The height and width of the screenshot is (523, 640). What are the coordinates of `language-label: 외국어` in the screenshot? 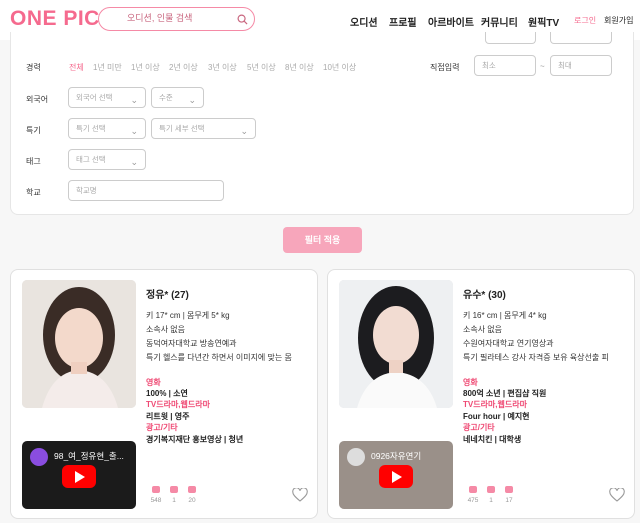 It's located at (37, 99).